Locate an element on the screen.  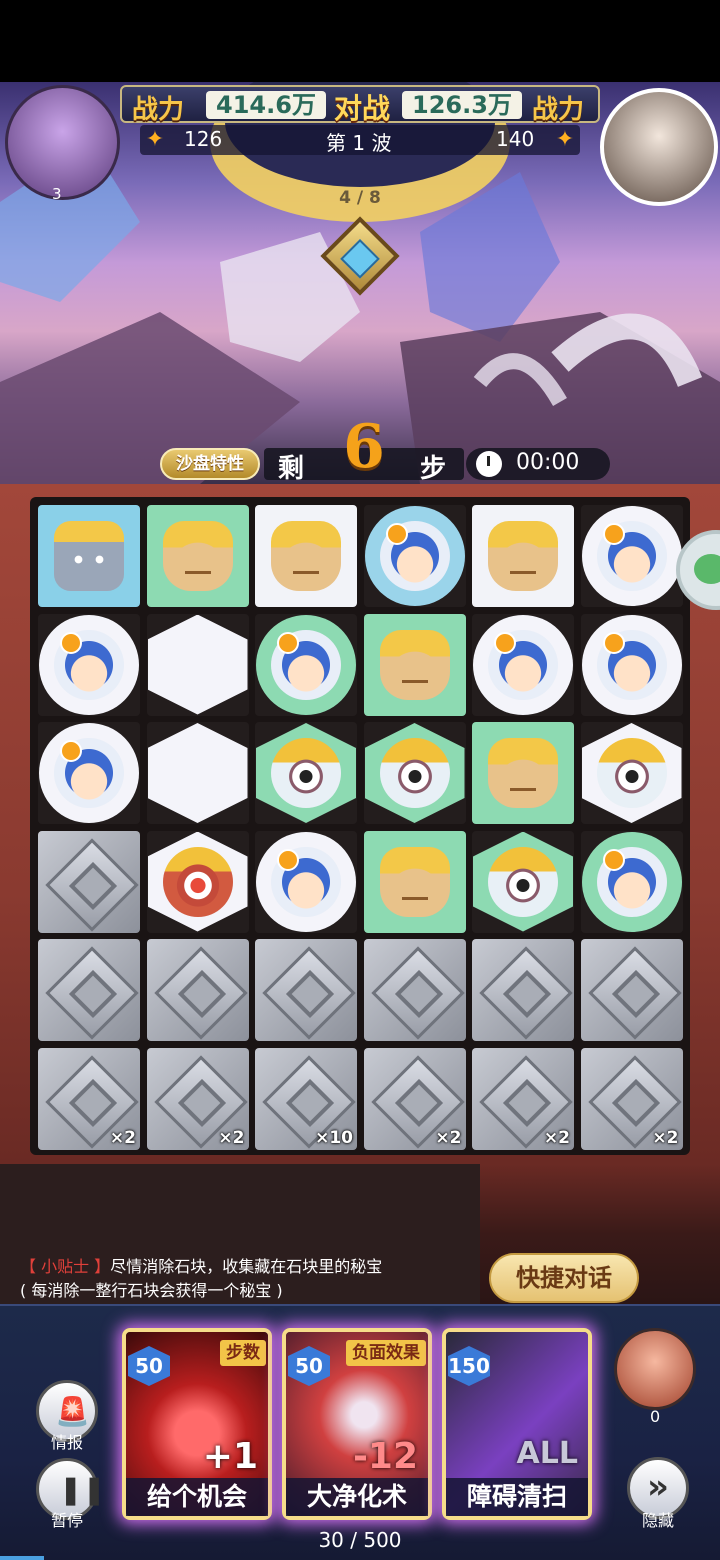
siren-icon: 🚨 is located at coordinates (72, 1411).